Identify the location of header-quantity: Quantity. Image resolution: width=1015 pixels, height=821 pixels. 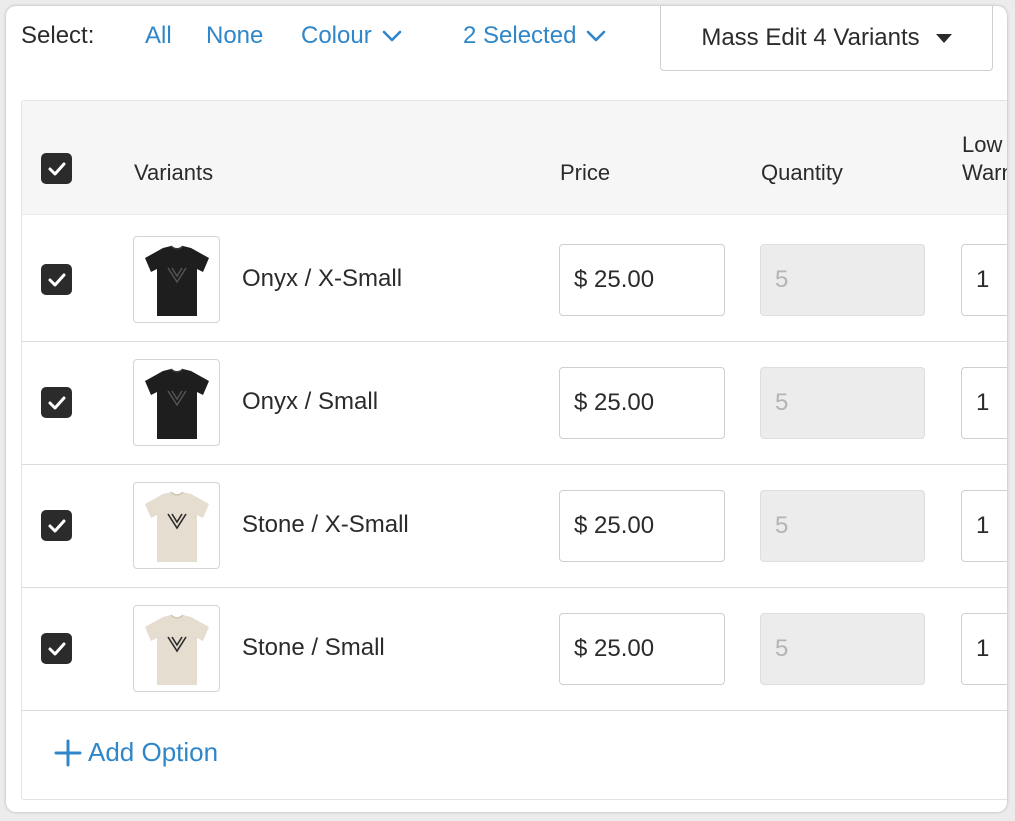
(802, 172).